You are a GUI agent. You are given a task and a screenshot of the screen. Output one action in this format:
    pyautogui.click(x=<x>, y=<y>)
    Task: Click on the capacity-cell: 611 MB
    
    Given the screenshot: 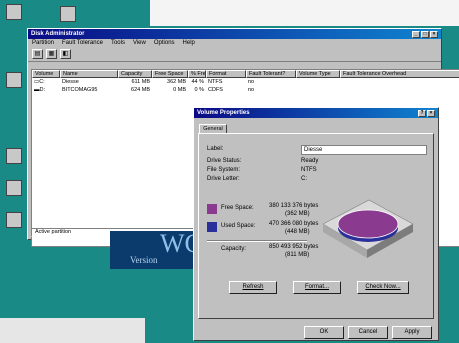 What is the action you would take?
    pyautogui.click(x=140, y=82)
    